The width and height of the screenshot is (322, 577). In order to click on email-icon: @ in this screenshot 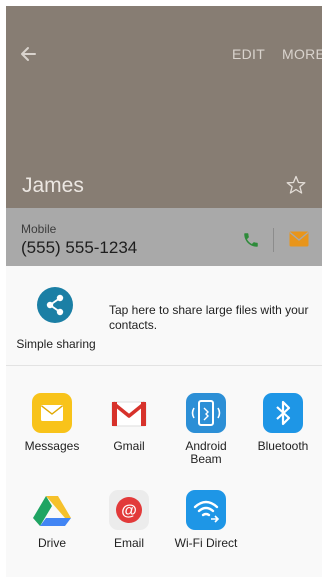, I will do `click(129, 510)`.